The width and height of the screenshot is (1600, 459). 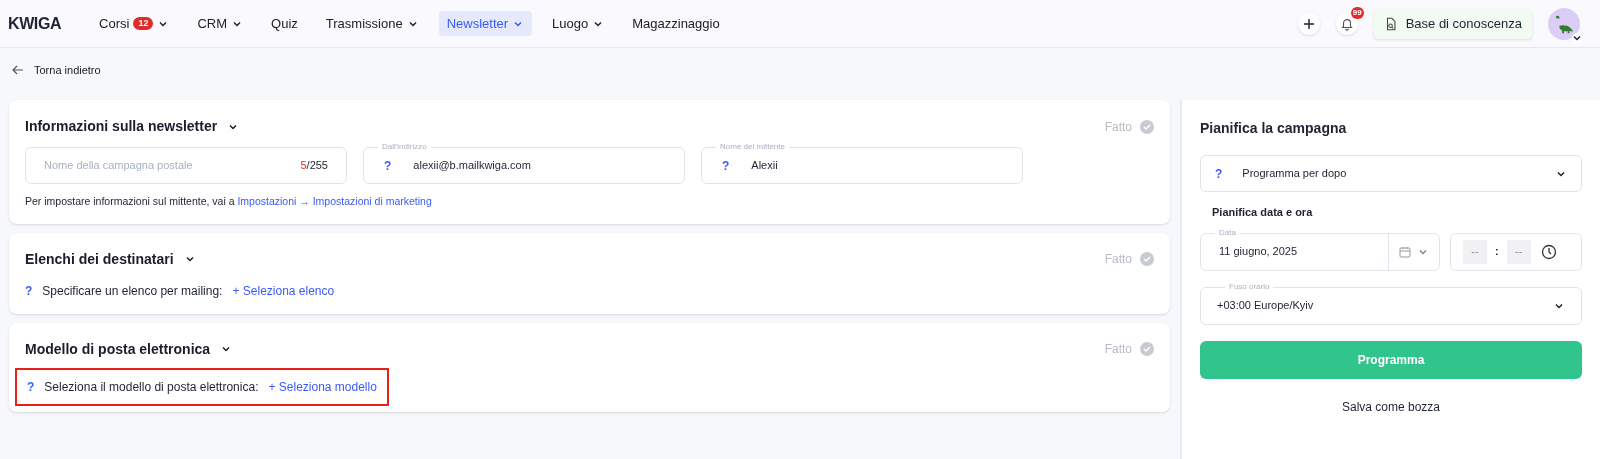 What do you see at coordinates (143, 23) in the screenshot?
I see `count-badge: 12` at bounding box center [143, 23].